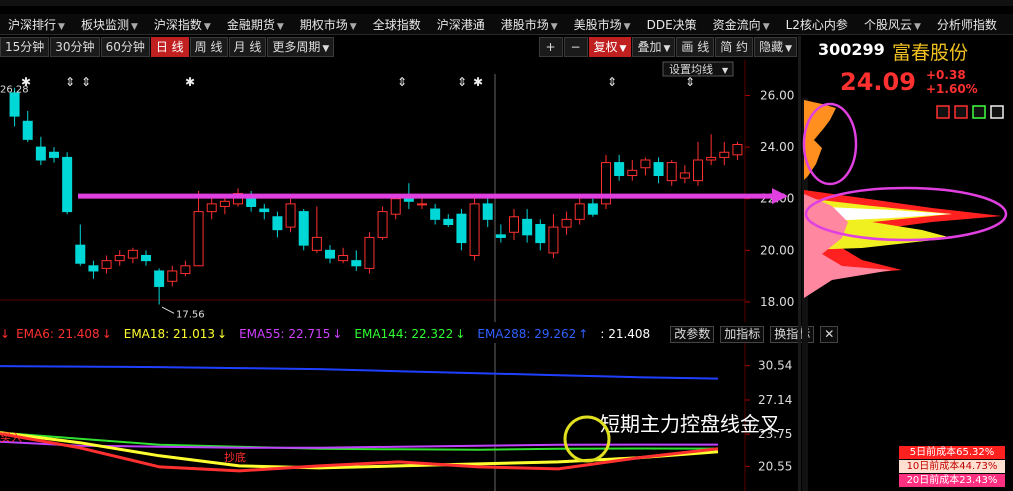  Describe the element at coordinates (168, 310) in the screenshot. I see `low-price-pointer` at that location.